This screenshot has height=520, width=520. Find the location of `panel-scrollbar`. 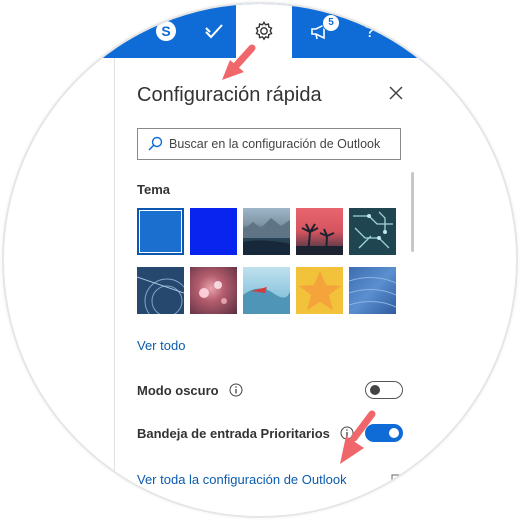

panel-scrollbar is located at coordinates (412, 212).